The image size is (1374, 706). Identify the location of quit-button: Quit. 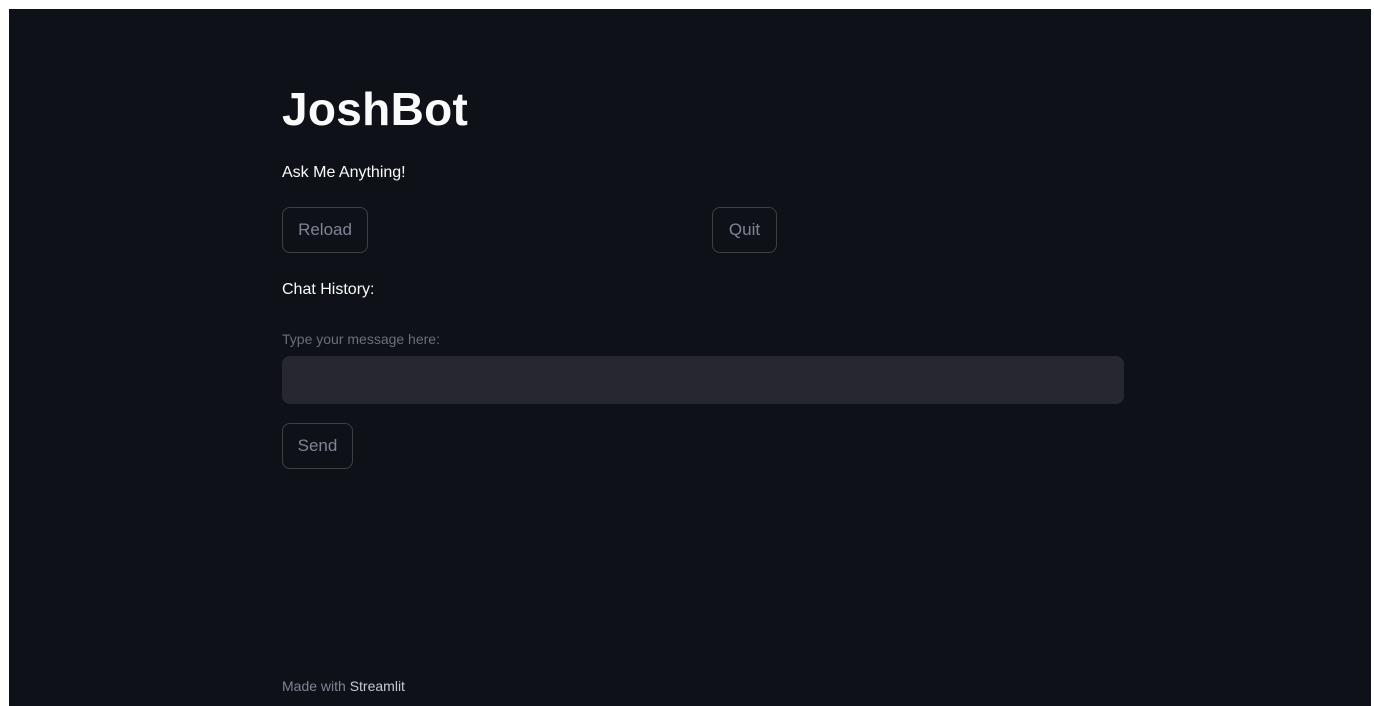
(744, 230).